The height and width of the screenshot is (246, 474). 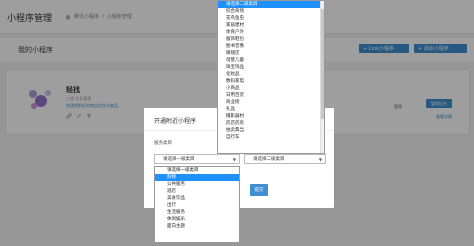 I want to click on dropdown-option: 生活服务, so click(x=197, y=212).